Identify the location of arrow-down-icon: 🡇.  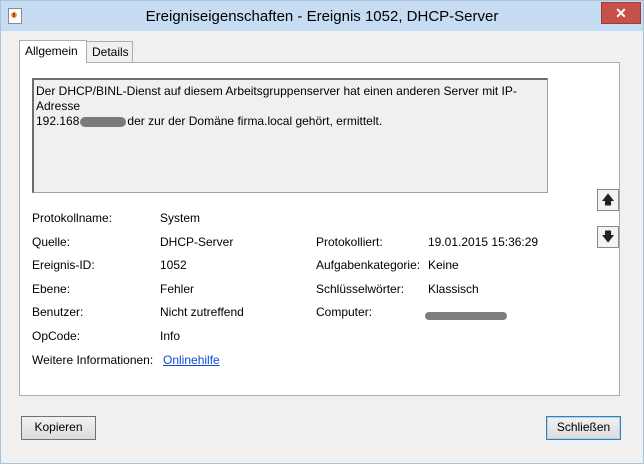
(608, 236).